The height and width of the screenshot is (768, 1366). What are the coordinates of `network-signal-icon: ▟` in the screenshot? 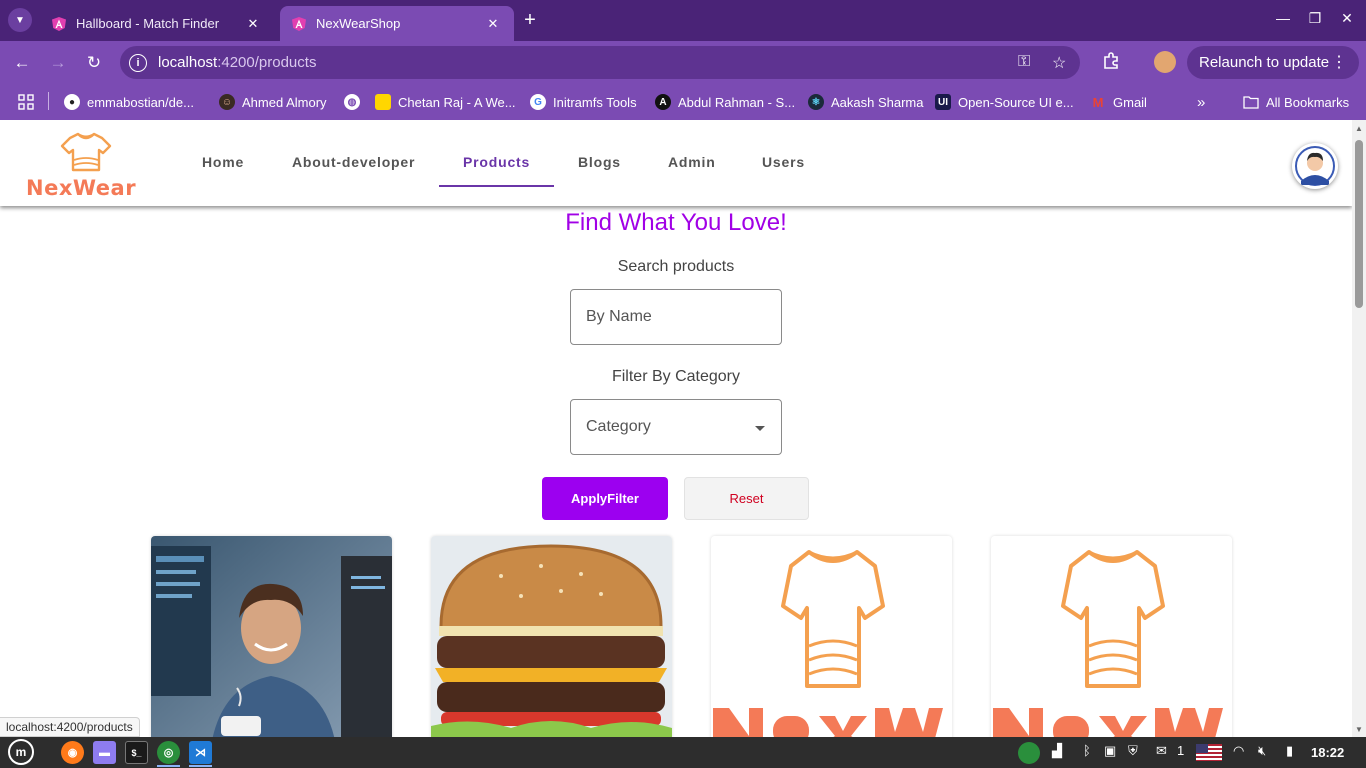 It's located at (1057, 751).